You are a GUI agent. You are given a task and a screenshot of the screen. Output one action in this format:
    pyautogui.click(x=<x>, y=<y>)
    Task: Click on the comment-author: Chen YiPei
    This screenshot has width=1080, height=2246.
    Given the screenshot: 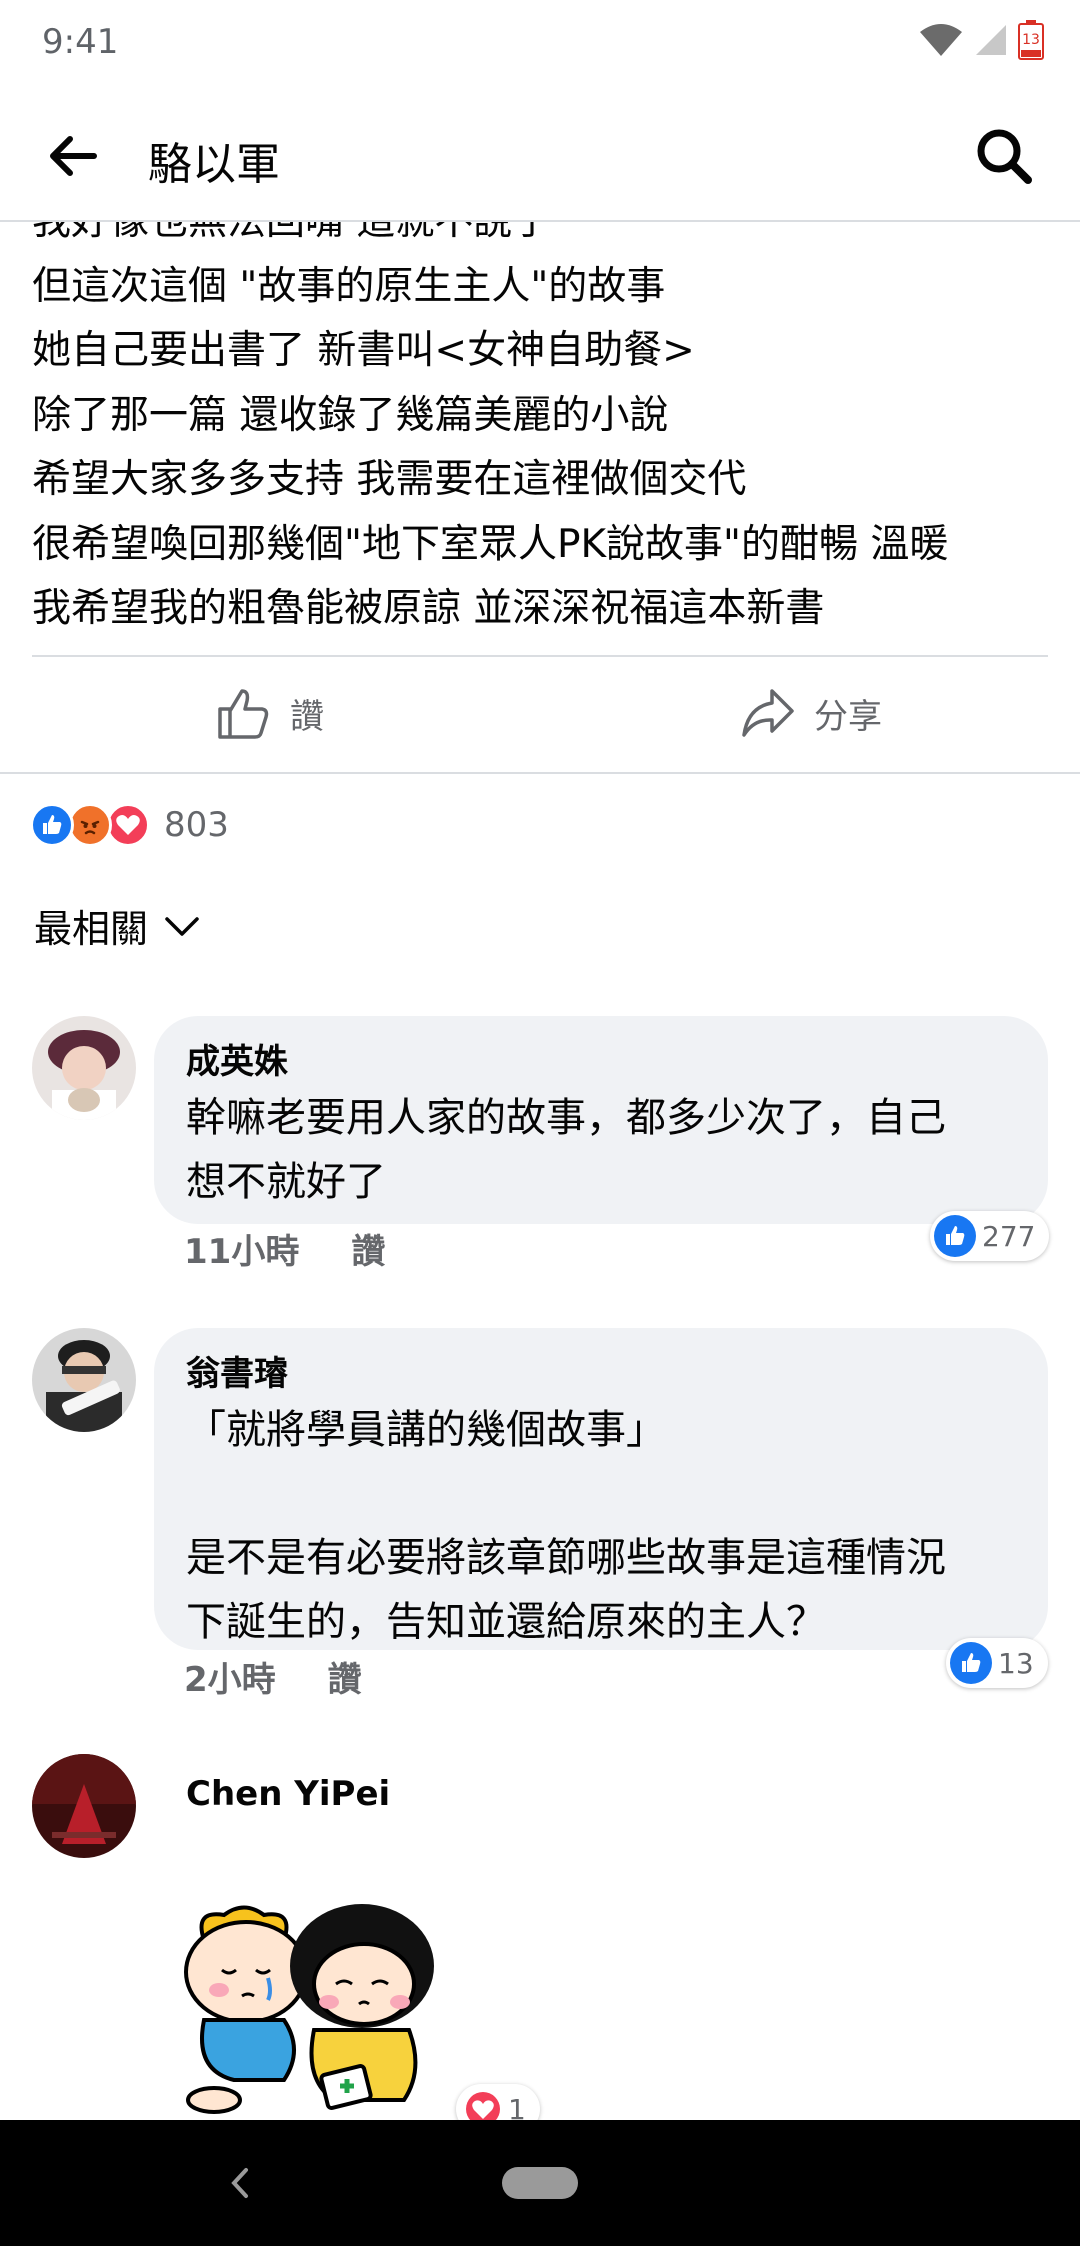 What is the action you would take?
    pyautogui.click(x=288, y=1794)
    